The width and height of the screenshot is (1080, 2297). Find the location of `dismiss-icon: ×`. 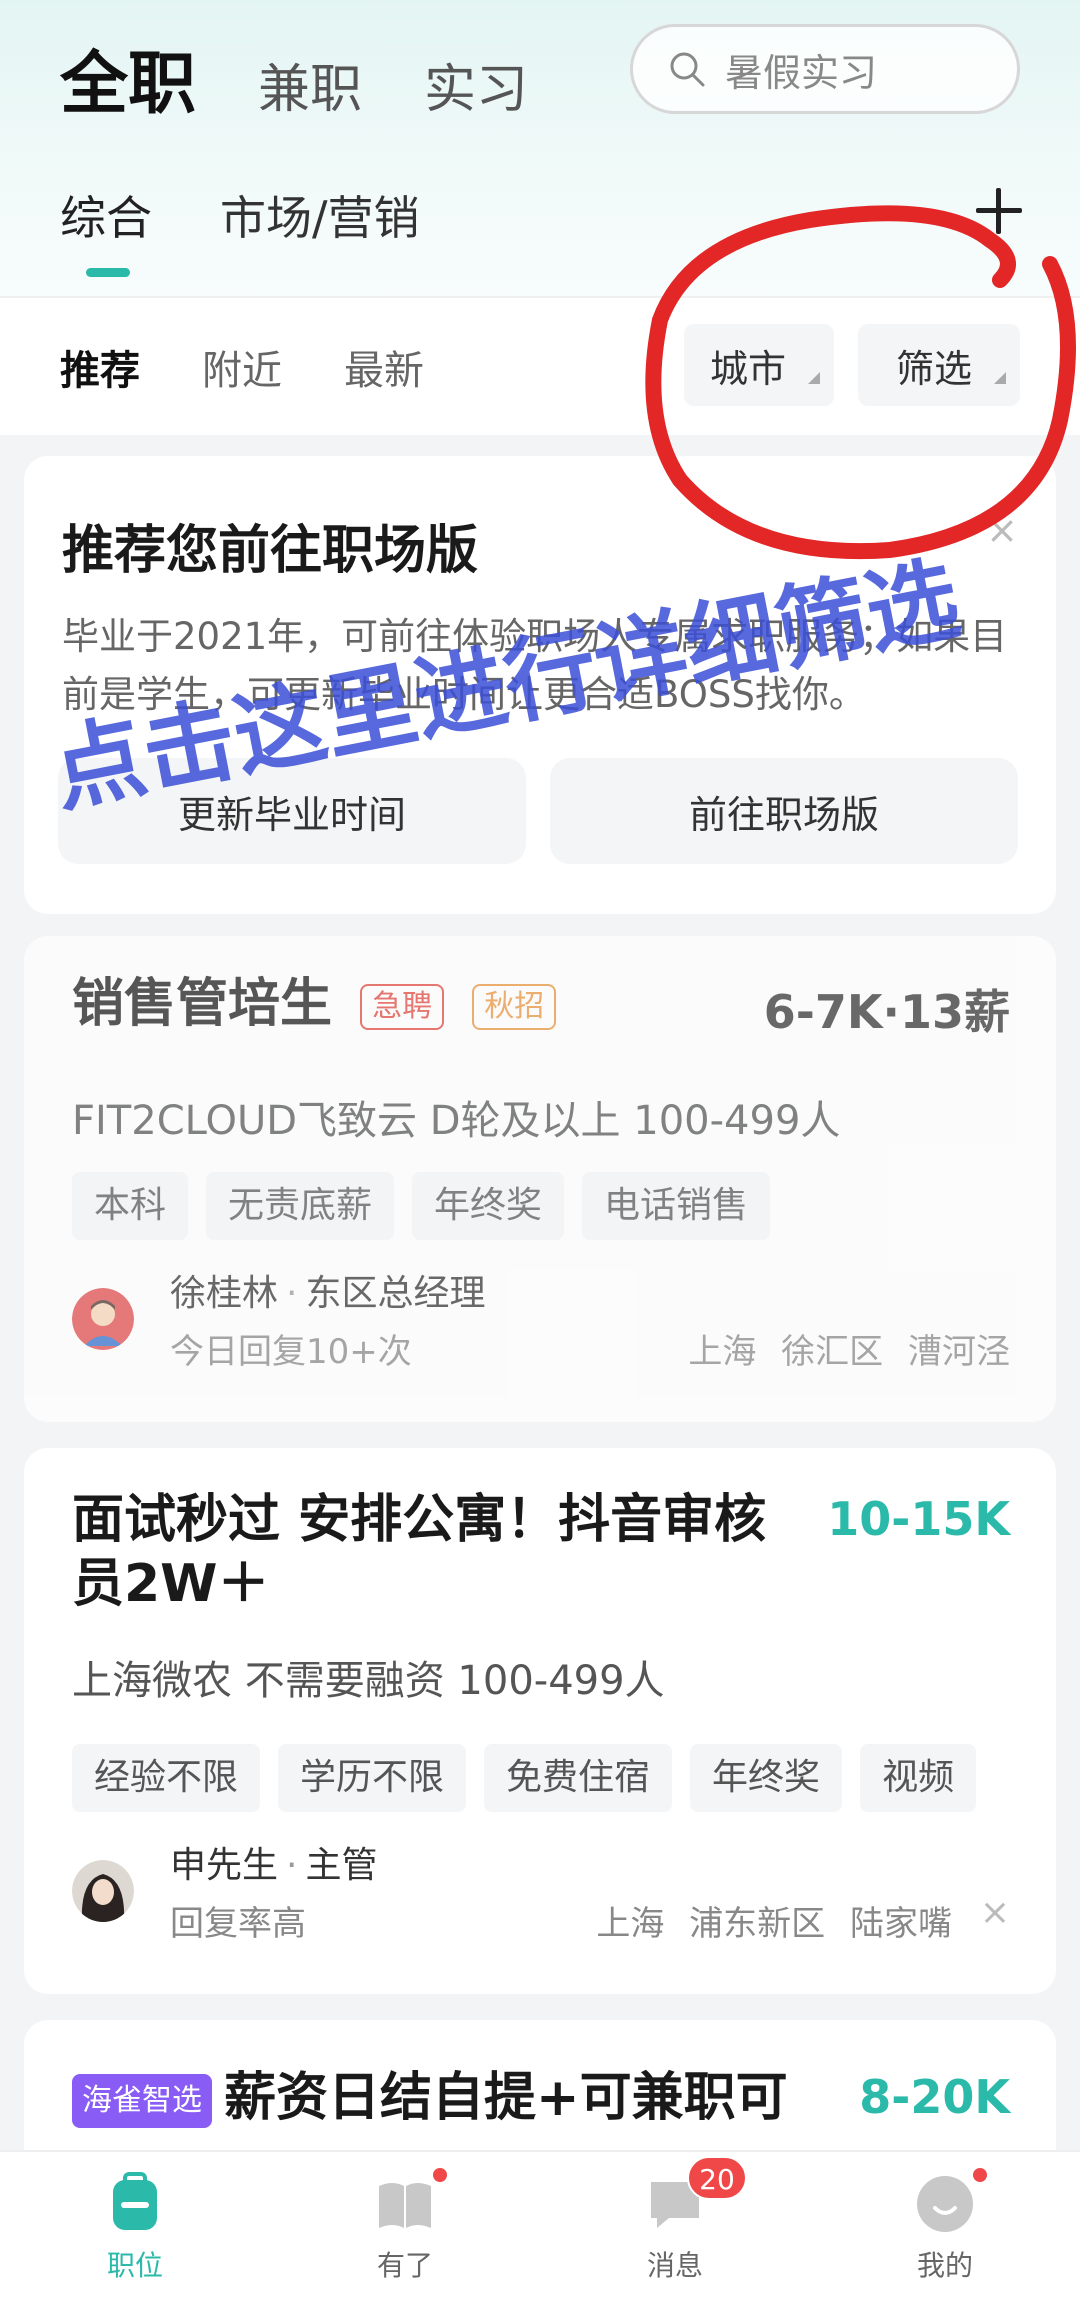

dismiss-icon: × is located at coordinates (995, 1912).